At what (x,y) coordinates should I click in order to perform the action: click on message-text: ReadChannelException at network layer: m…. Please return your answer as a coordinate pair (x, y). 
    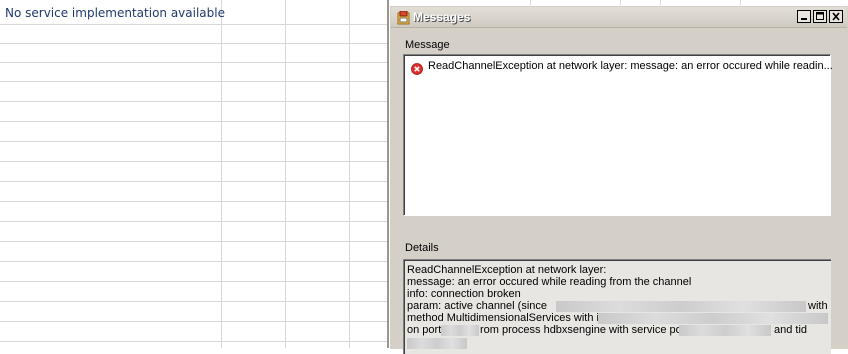
    Looking at the image, I should click on (630, 66).